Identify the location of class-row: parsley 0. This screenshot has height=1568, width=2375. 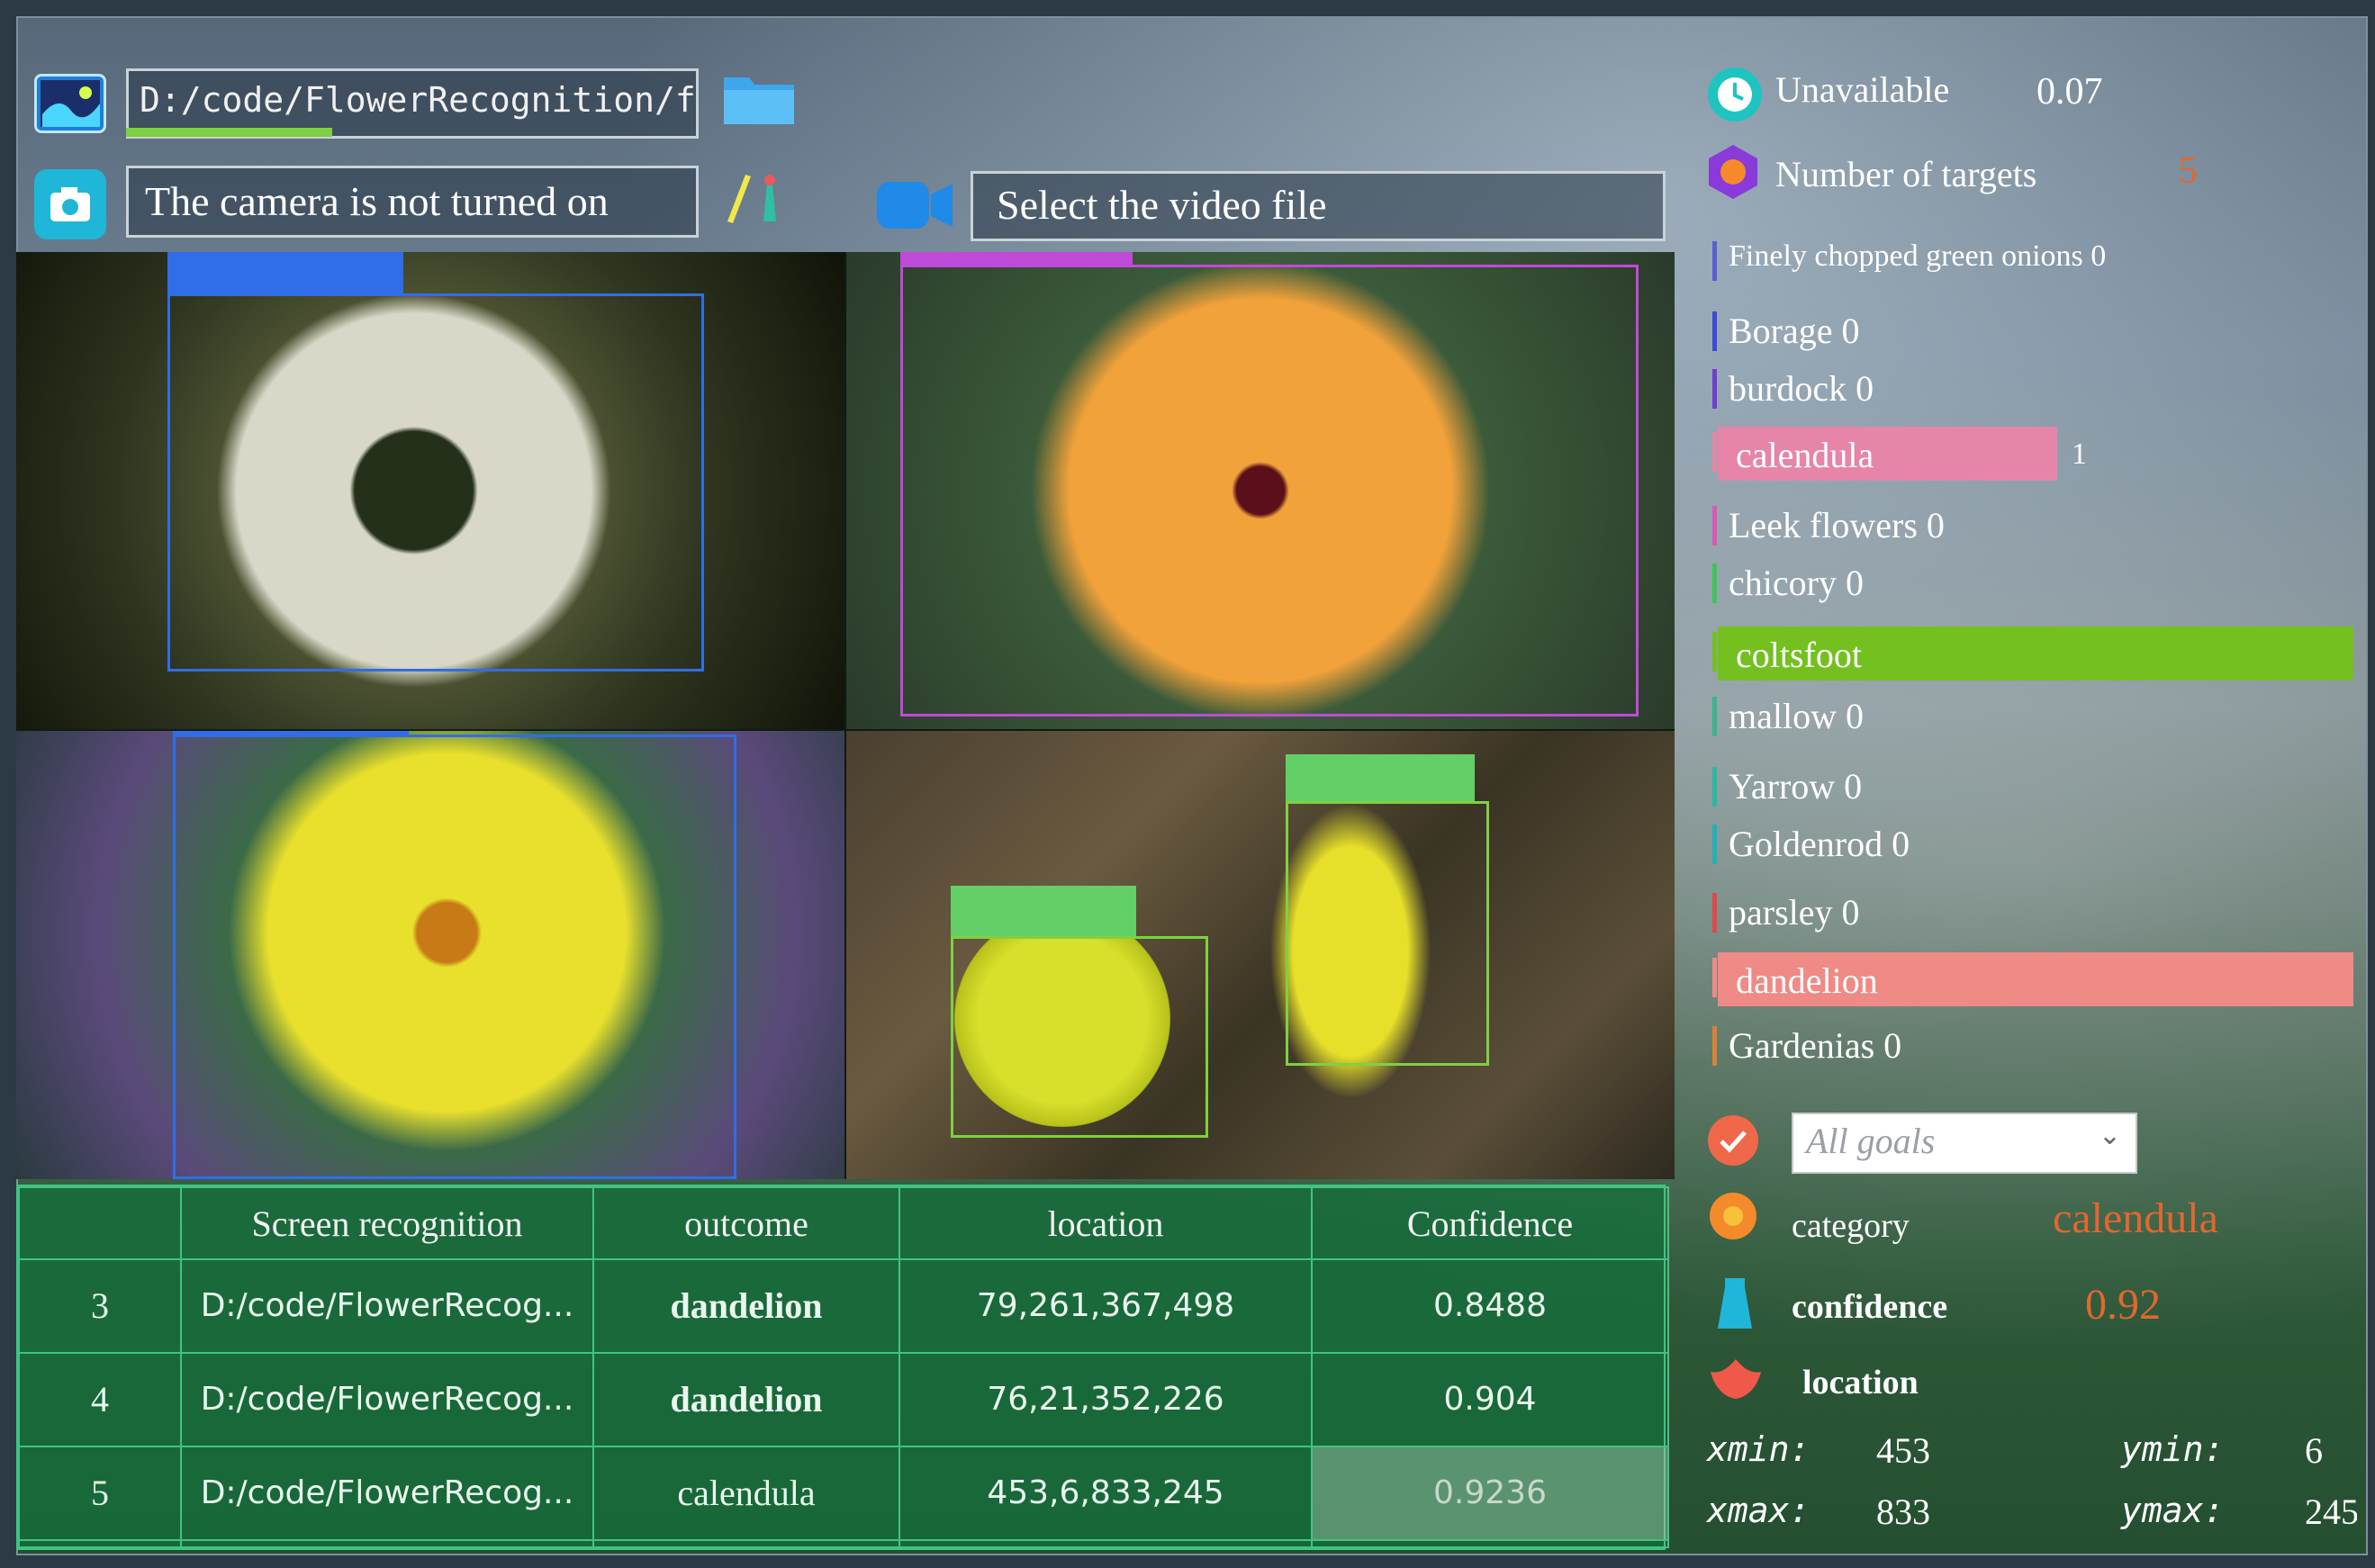
(2035, 913).